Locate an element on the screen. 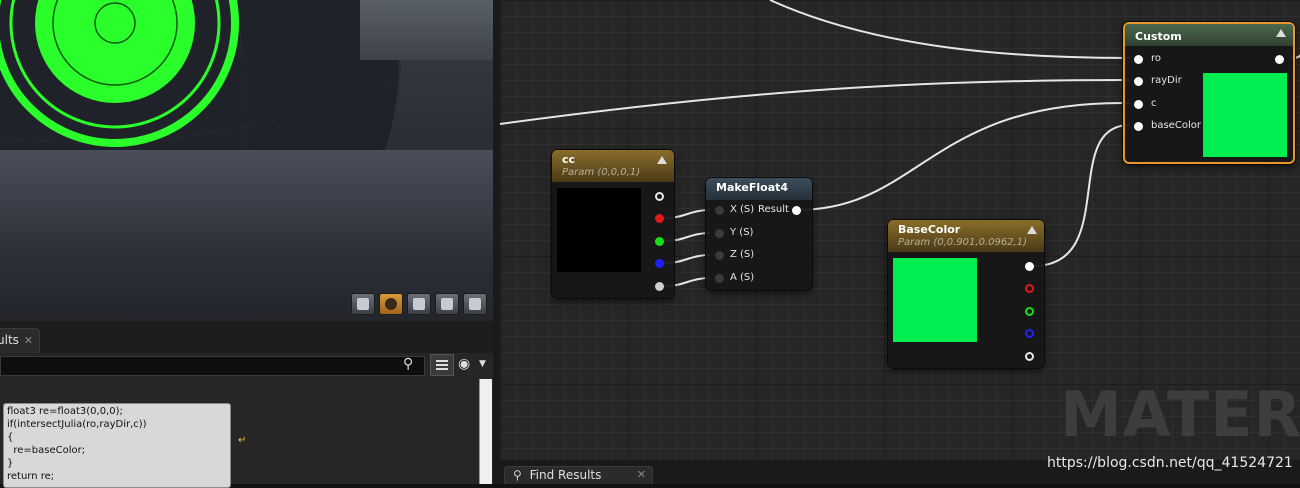 The image size is (1300, 488). node-title: BaseColor is located at coordinates (929, 229).